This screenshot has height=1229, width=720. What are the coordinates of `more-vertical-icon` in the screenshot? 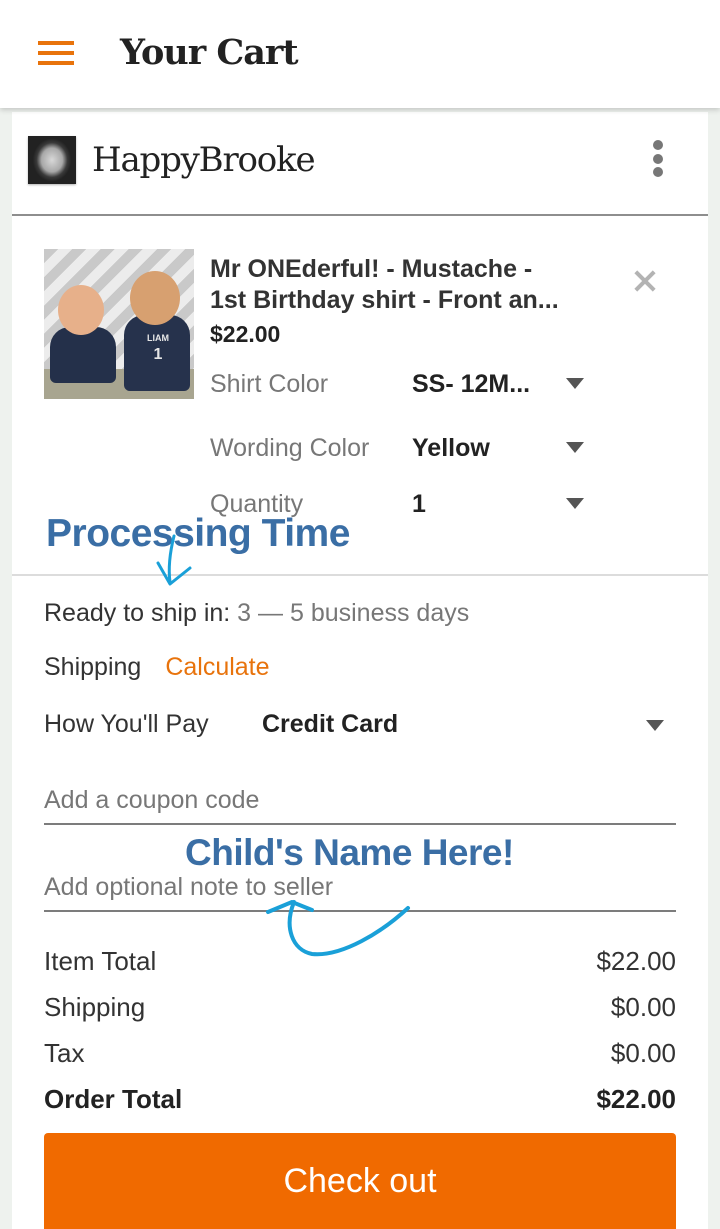 It's located at (658, 160).